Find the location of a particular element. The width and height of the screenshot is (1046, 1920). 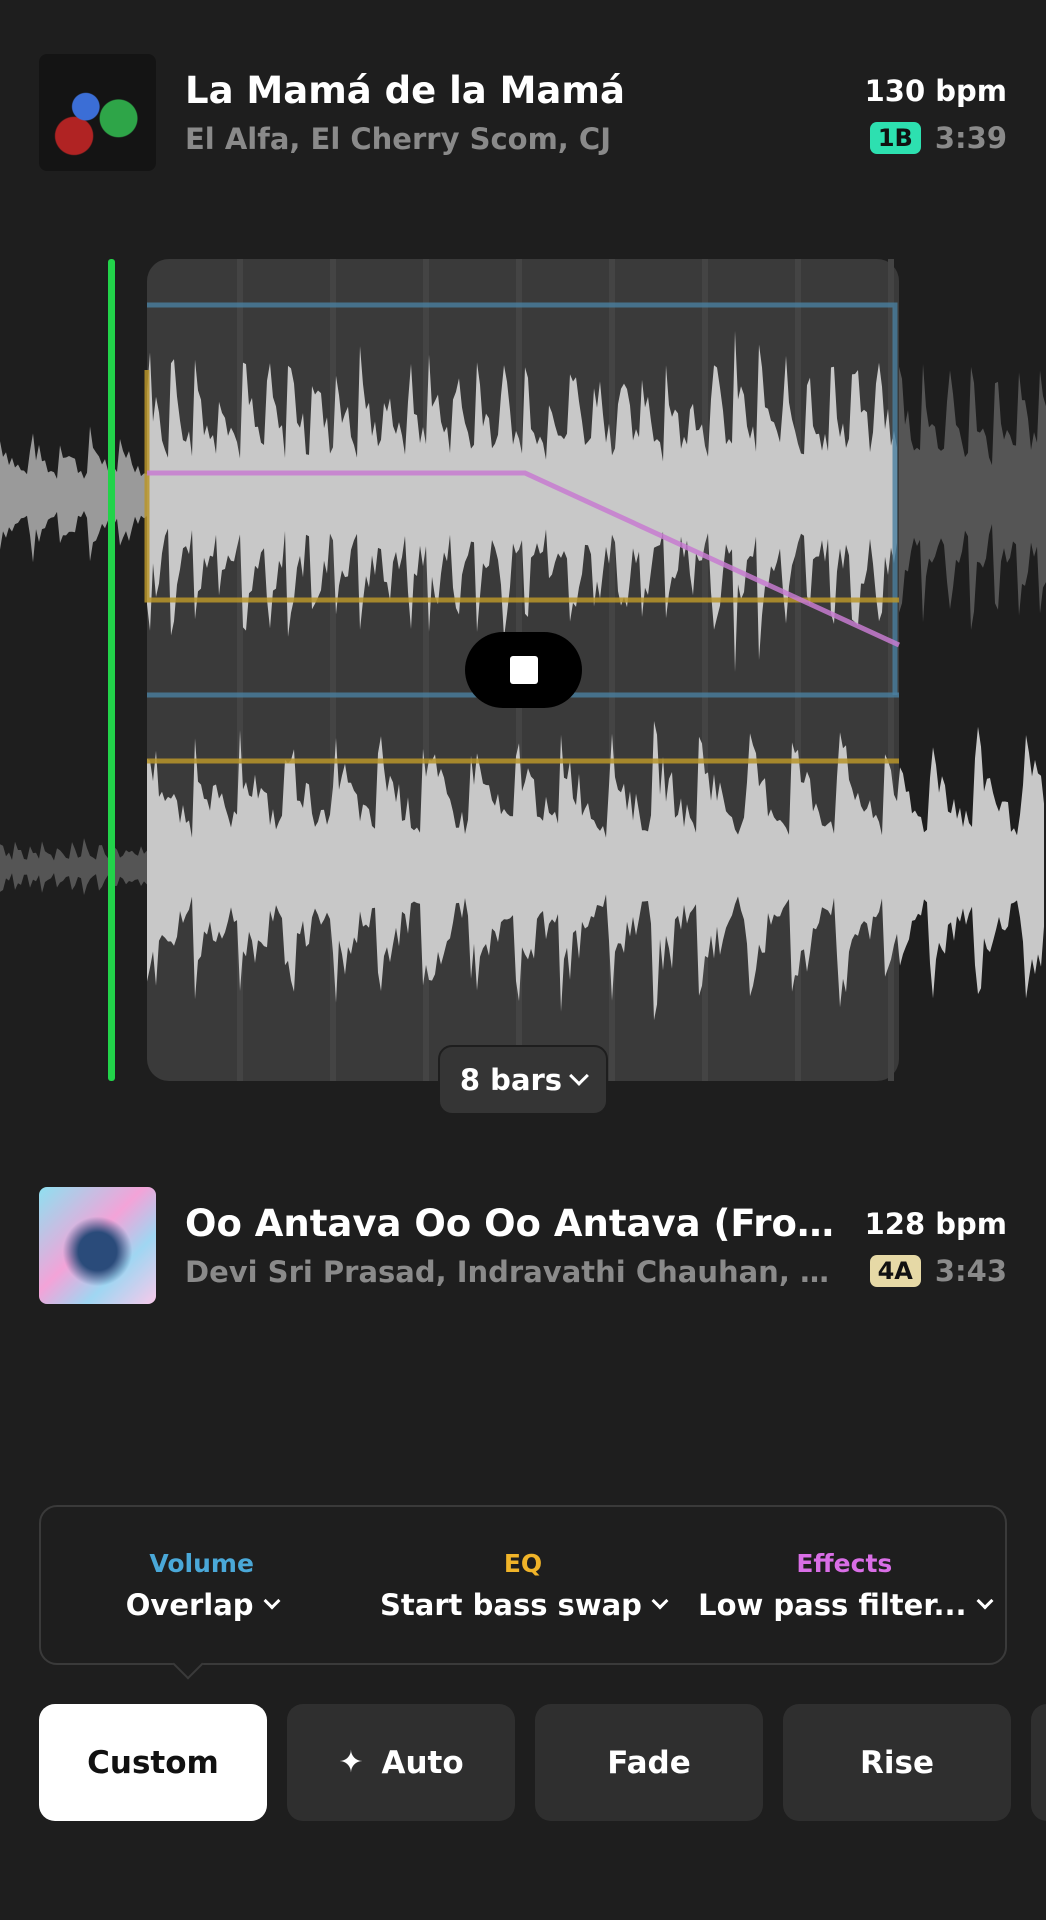

stop-icon is located at coordinates (523, 670).